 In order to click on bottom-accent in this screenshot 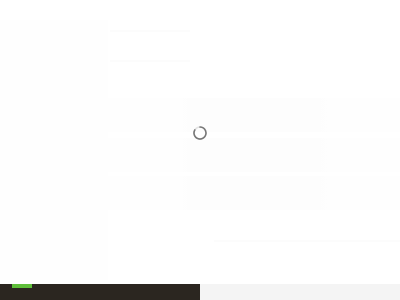, I will do `click(22, 286)`.